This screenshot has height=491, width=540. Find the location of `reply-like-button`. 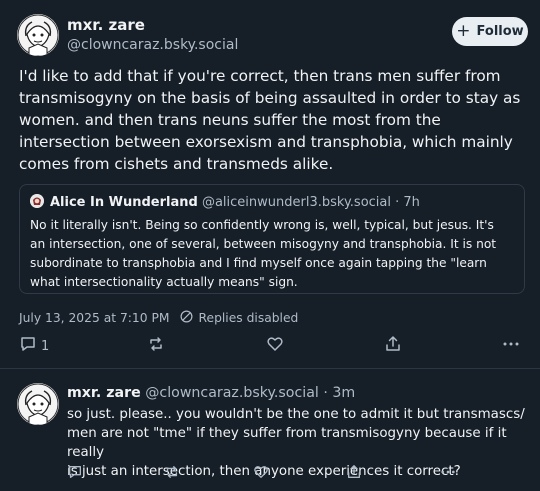

reply-like-button is located at coordinates (261, 474).